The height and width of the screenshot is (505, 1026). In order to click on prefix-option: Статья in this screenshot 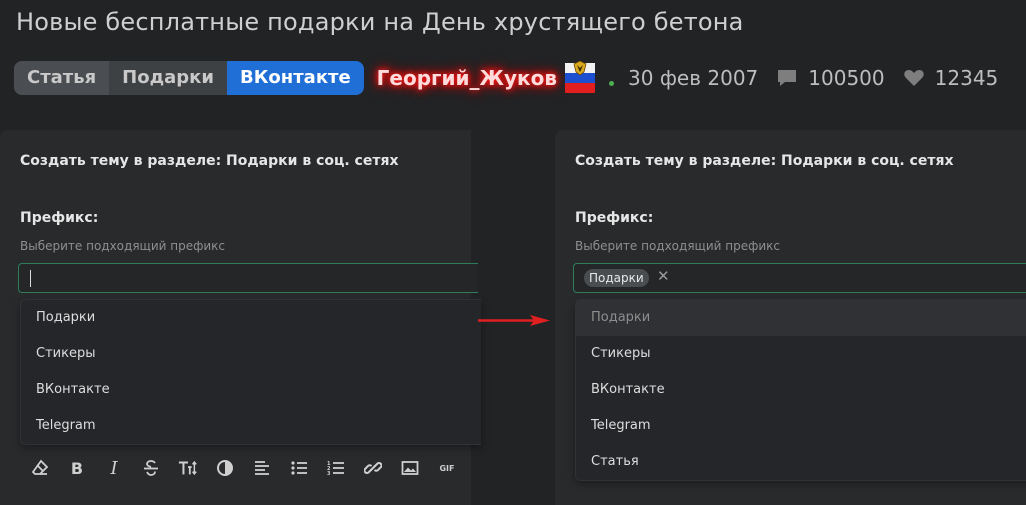, I will do `click(801, 462)`.